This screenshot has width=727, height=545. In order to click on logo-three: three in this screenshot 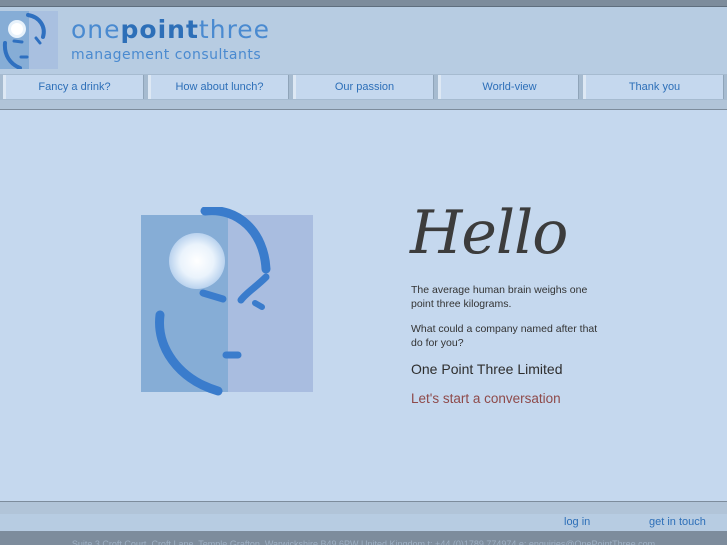, I will do `click(234, 29)`.